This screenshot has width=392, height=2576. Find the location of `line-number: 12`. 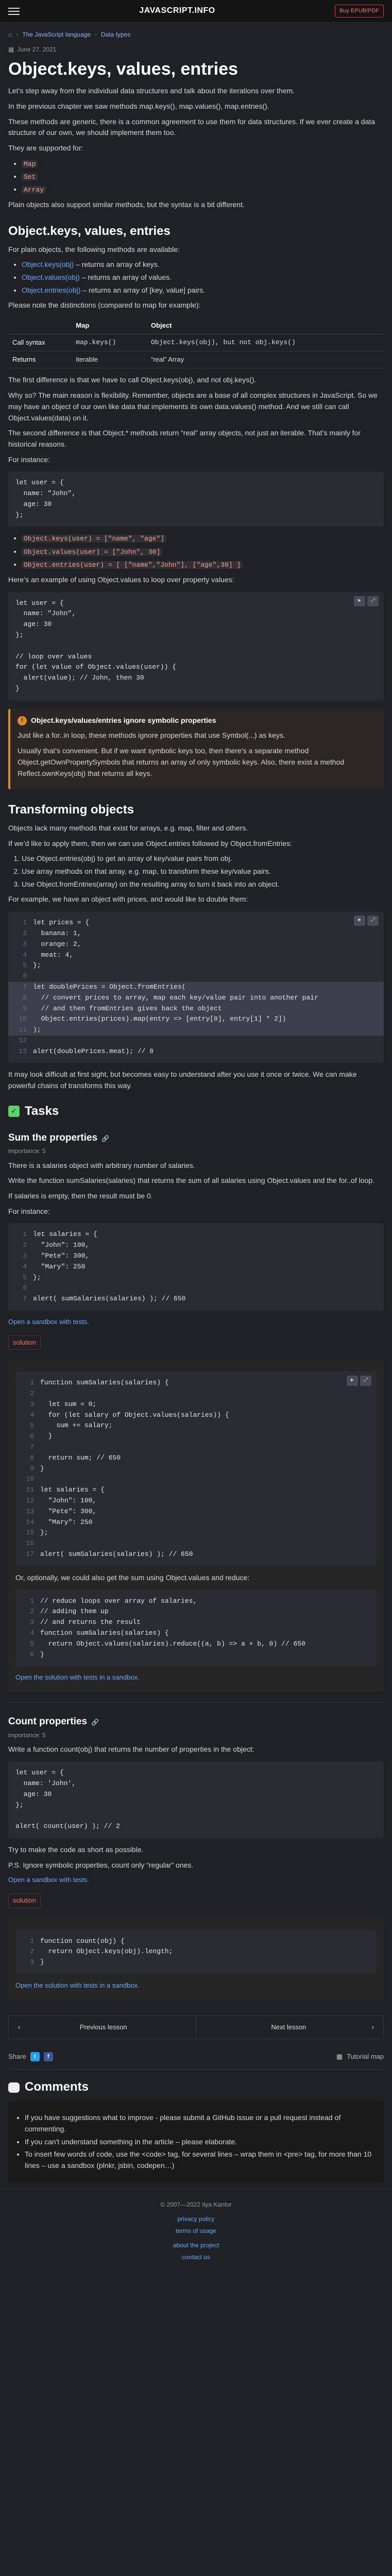

line-number: 12 is located at coordinates (23, 1040).